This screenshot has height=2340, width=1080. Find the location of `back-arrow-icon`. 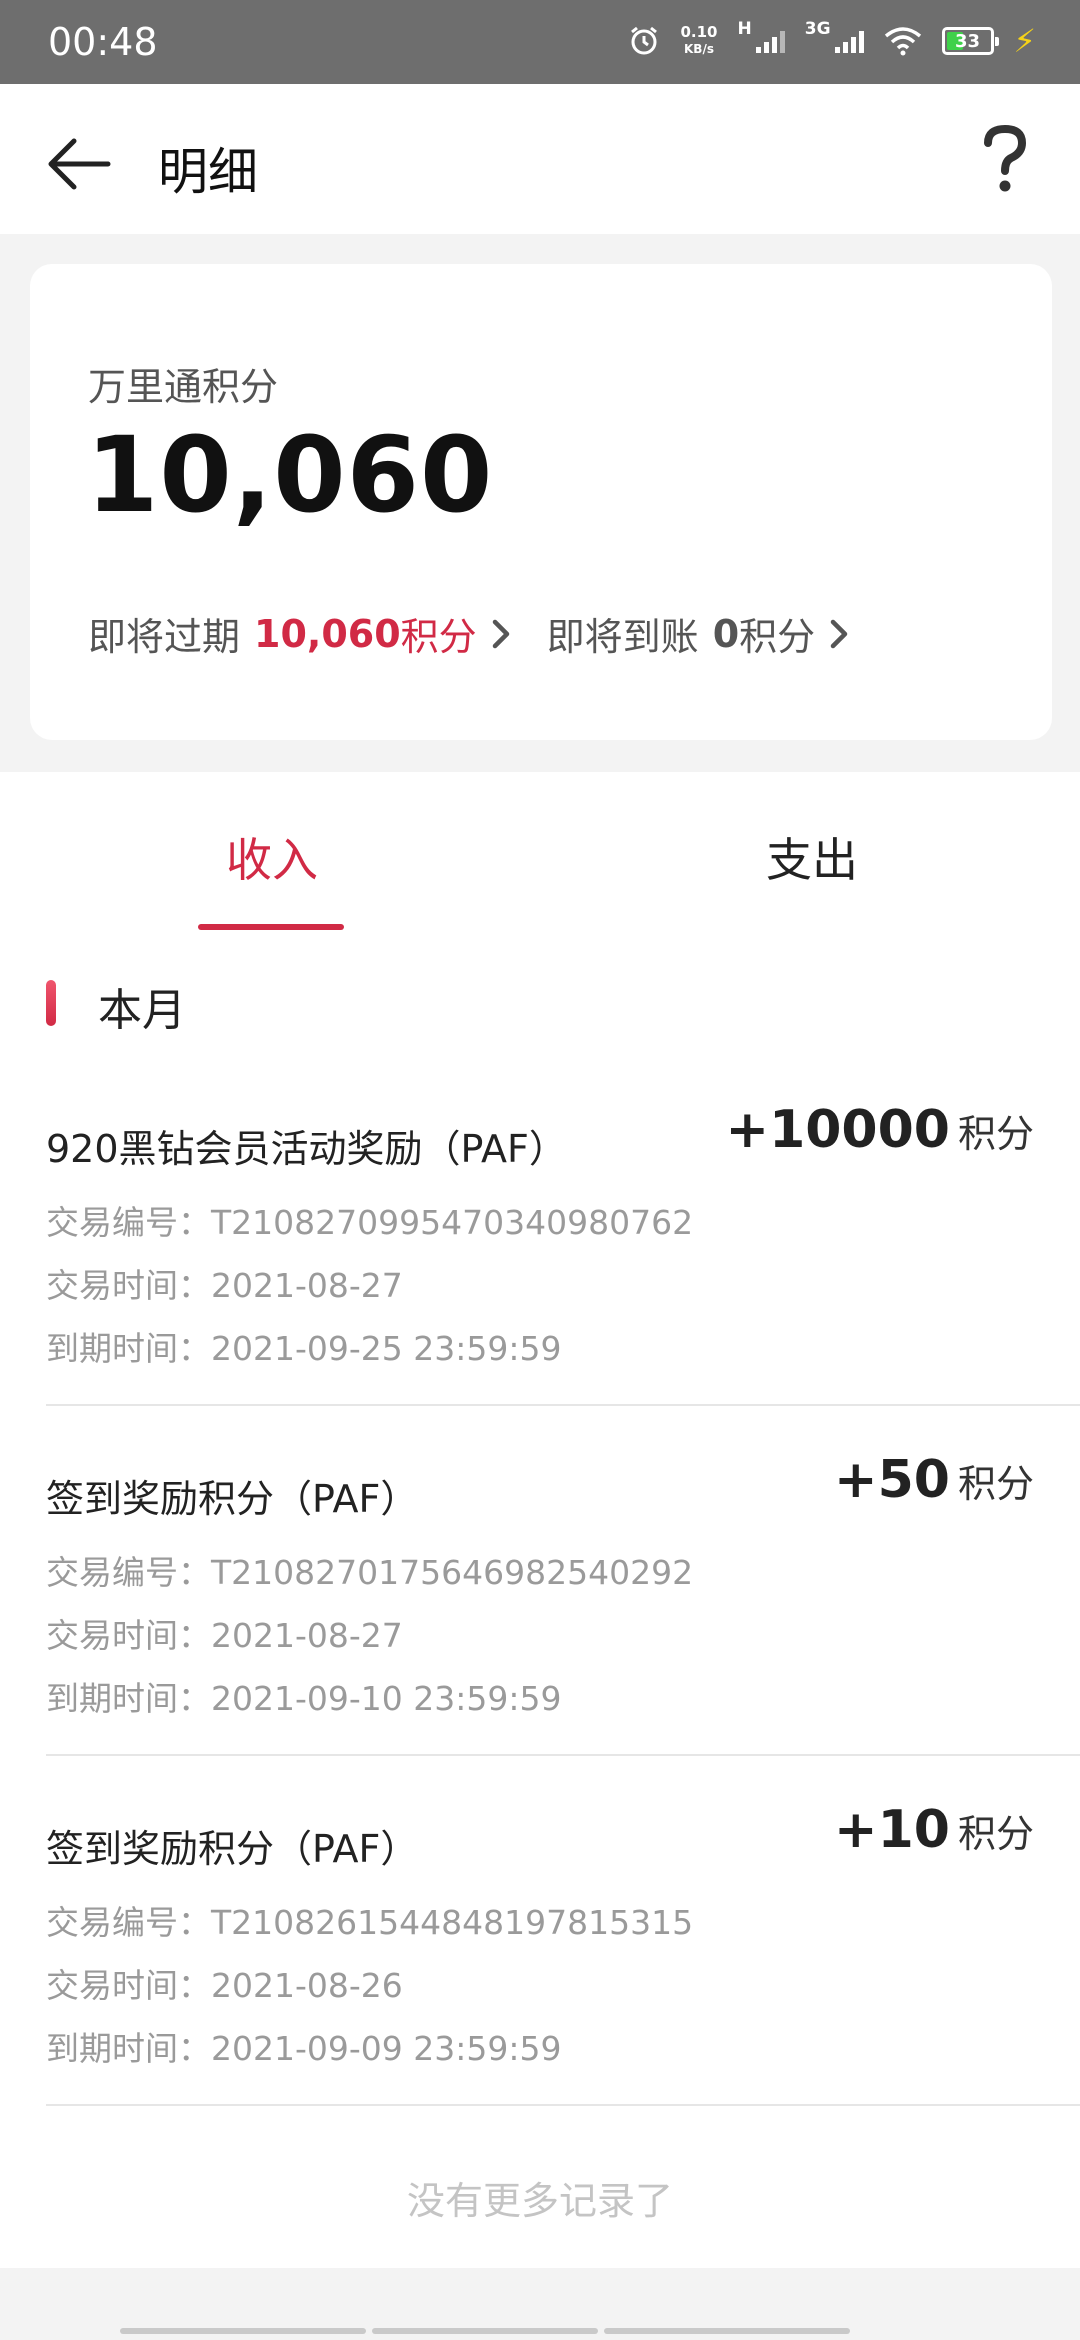

back-arrow-icon is located at coordinates (79, 164).